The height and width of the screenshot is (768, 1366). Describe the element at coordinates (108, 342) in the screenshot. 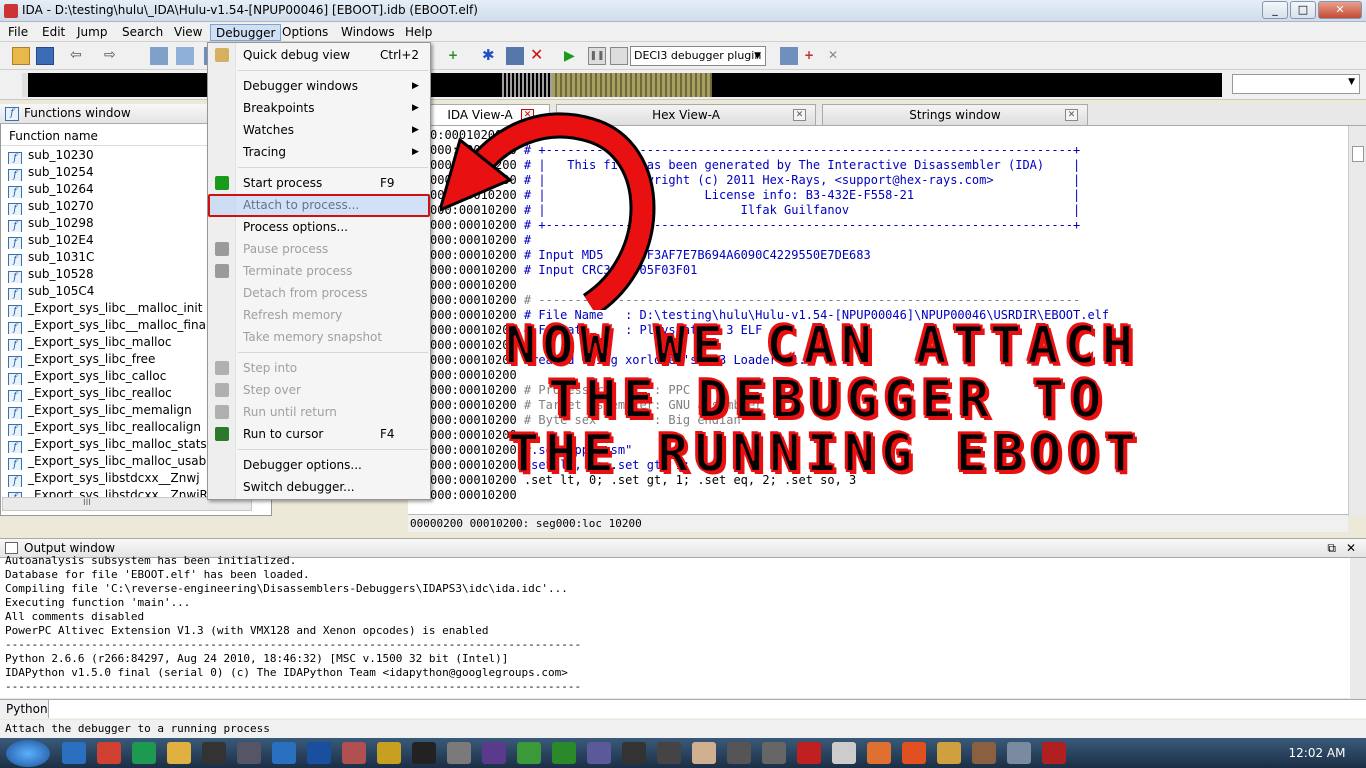

I see `function-row: f _Export_sys_libc_malloc` at that location.